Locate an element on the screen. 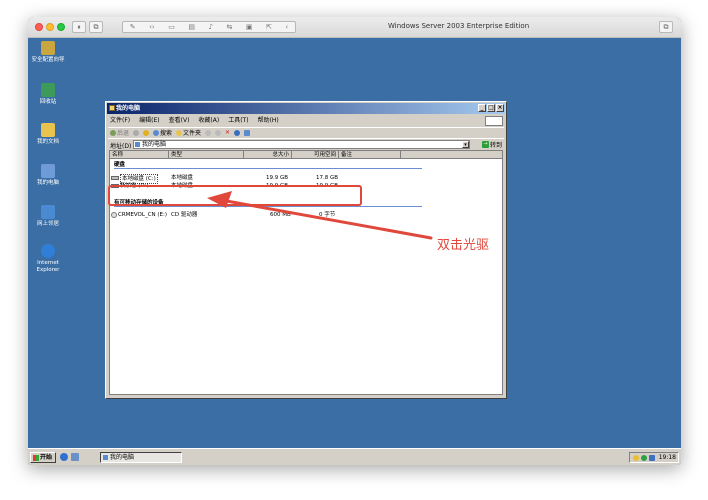 The image size is (708, 500). printer-icon: ▤ is located at coordinates (191, 27).